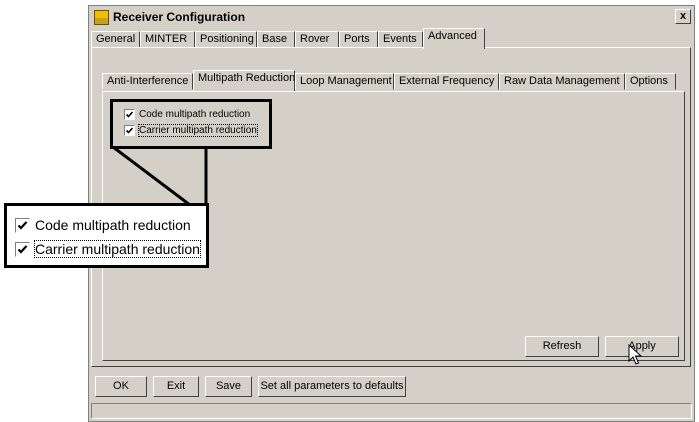  I want to click on zoom-code-multipath-option: Code multipath reduction, so click(103, 225).